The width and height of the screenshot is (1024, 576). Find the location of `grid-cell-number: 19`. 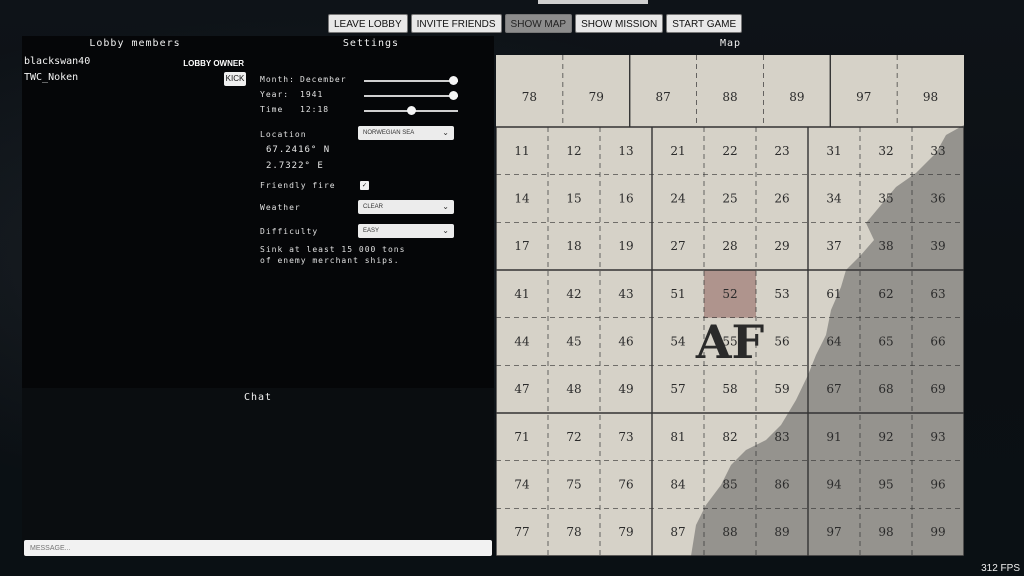

grid-cell-number: 19 is located at coordinates (625, 246).